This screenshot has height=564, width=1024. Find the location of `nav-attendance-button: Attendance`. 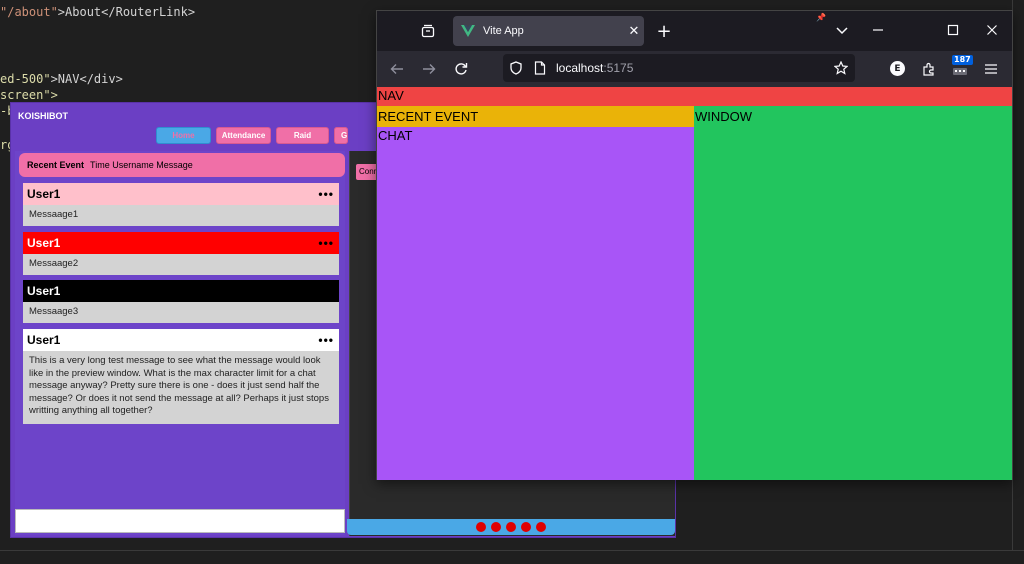

nav-attendance-button: Attendance is located at coordinates (243, 135).